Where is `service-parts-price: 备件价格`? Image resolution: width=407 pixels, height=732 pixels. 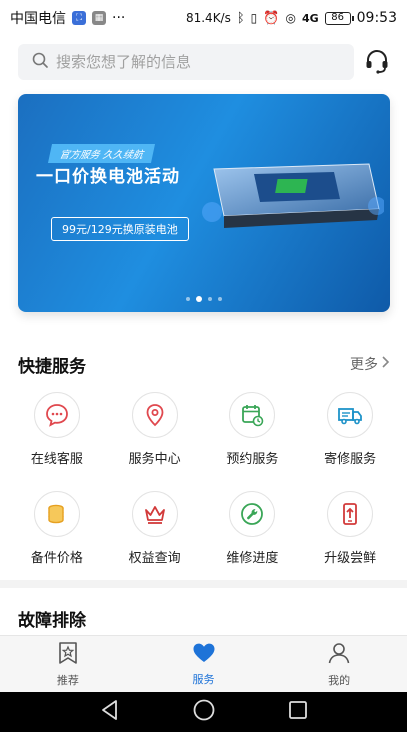
service-parts-price: 备件价格 is located at coordinates (57, 528).